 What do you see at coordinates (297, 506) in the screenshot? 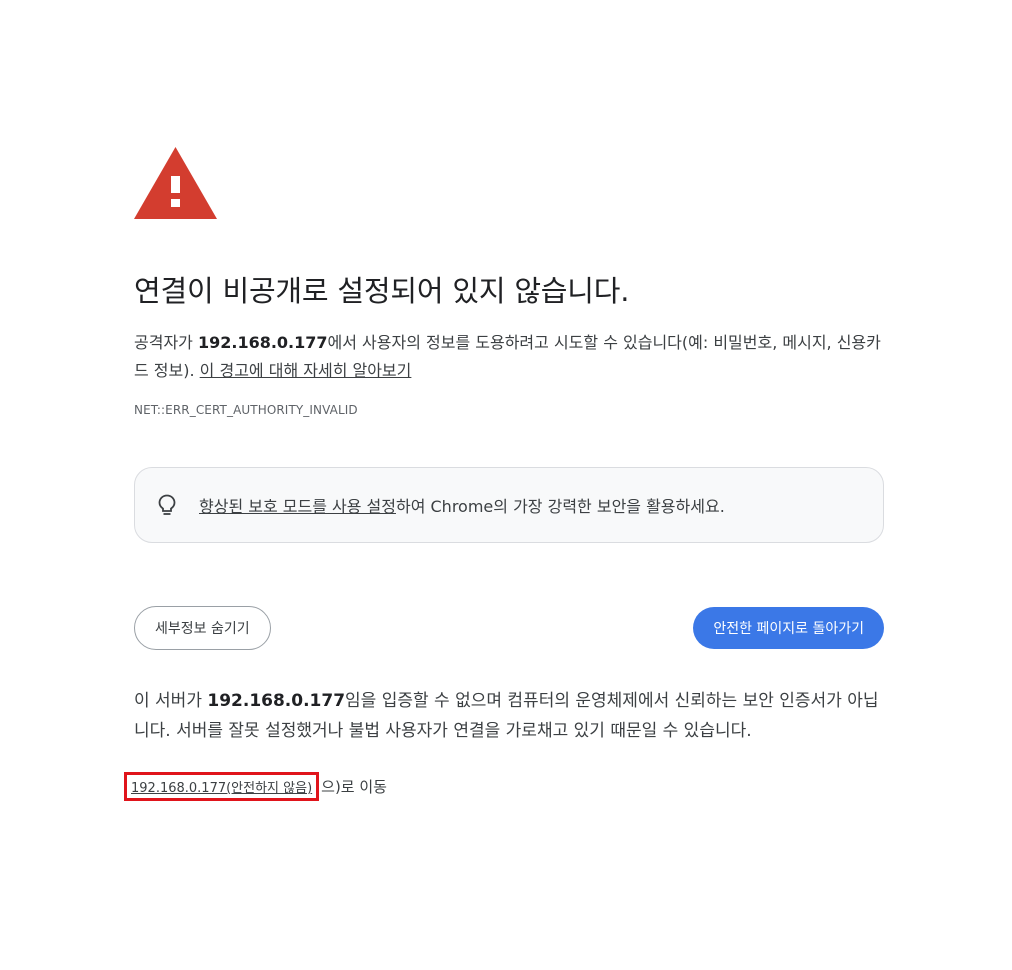
I see `enhanced-protection-link: 향상된 보호 모드를 사용 설정` at bounding box center [297, 506].